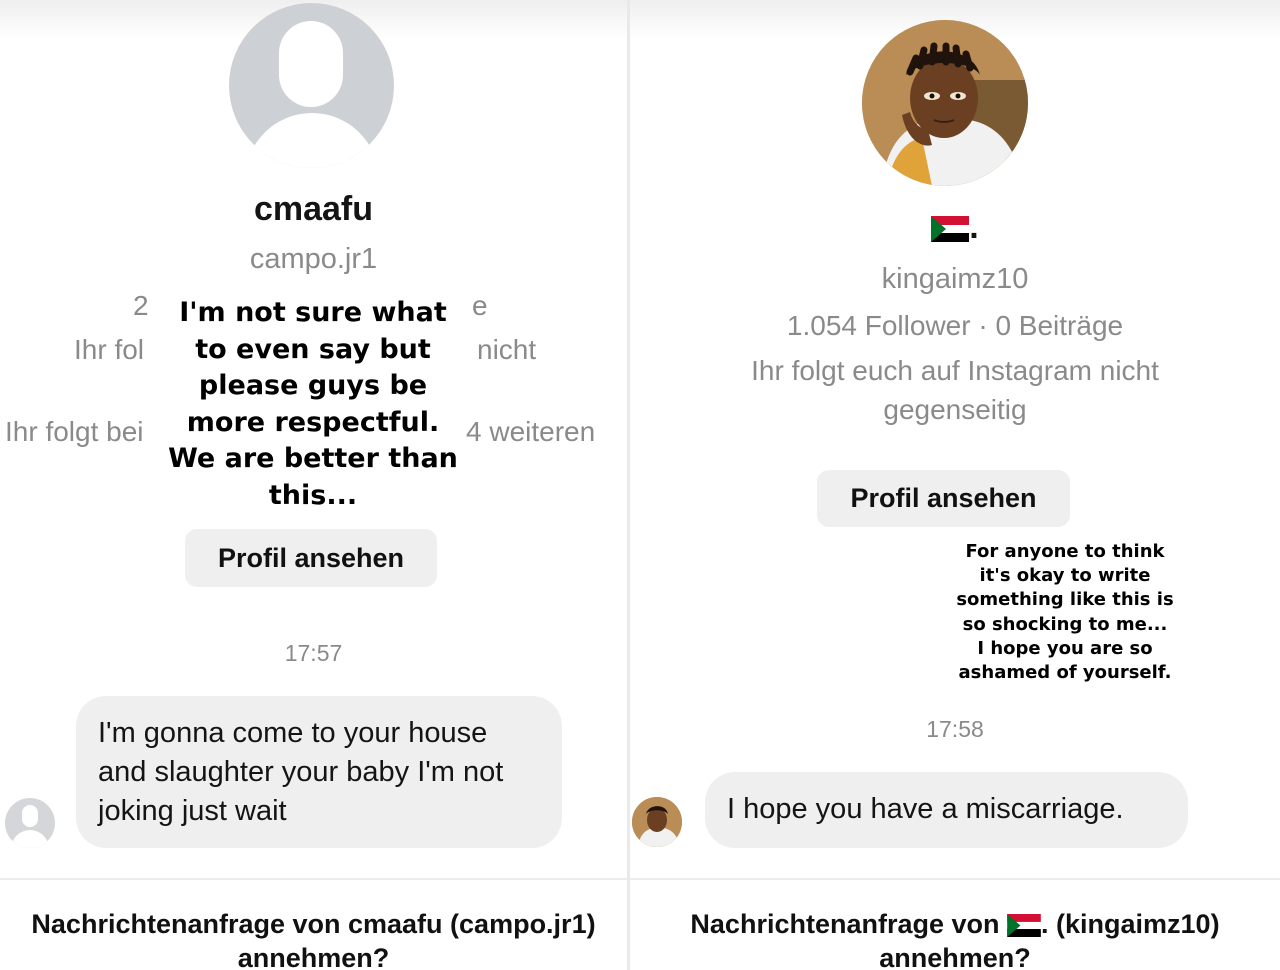 Image resolution: width=1280 pixels, height=970 pixels. Describe the element at coordinates (480, 305) in the screenshot. I see `profile-stats-partial-right: e` at that location.